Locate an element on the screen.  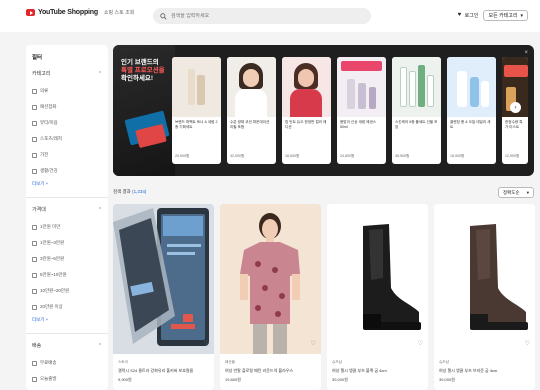
results-count: (1,234) is located at coordinates (139, 191).